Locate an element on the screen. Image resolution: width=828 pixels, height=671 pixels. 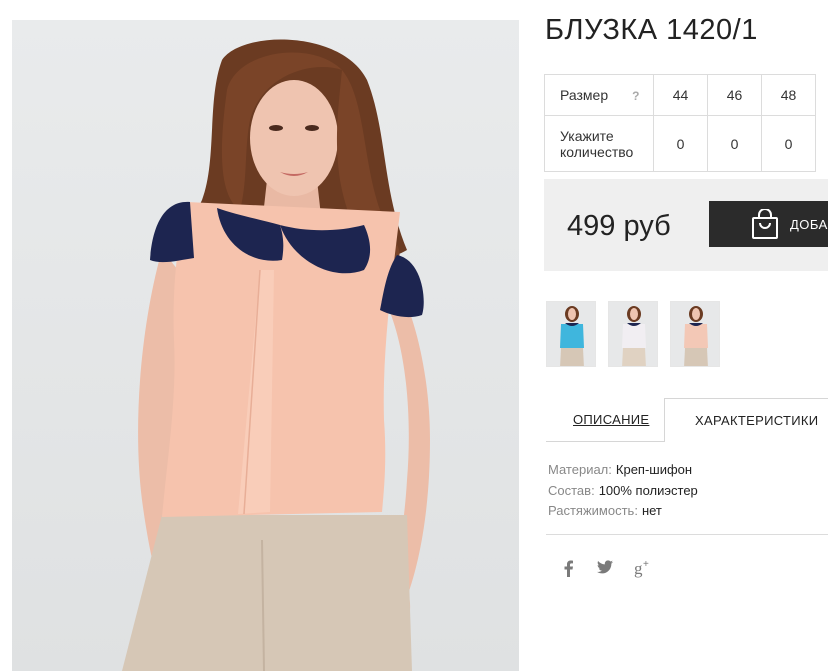
size-label-cell: Размер? is located at coordinates (599, 95).